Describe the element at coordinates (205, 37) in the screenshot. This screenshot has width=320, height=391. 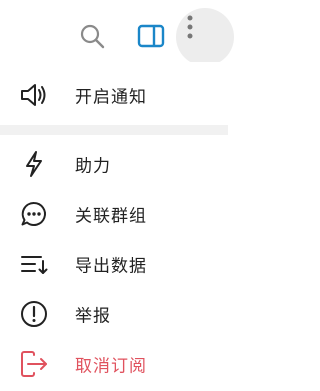
I see `more-options-button` at that location.